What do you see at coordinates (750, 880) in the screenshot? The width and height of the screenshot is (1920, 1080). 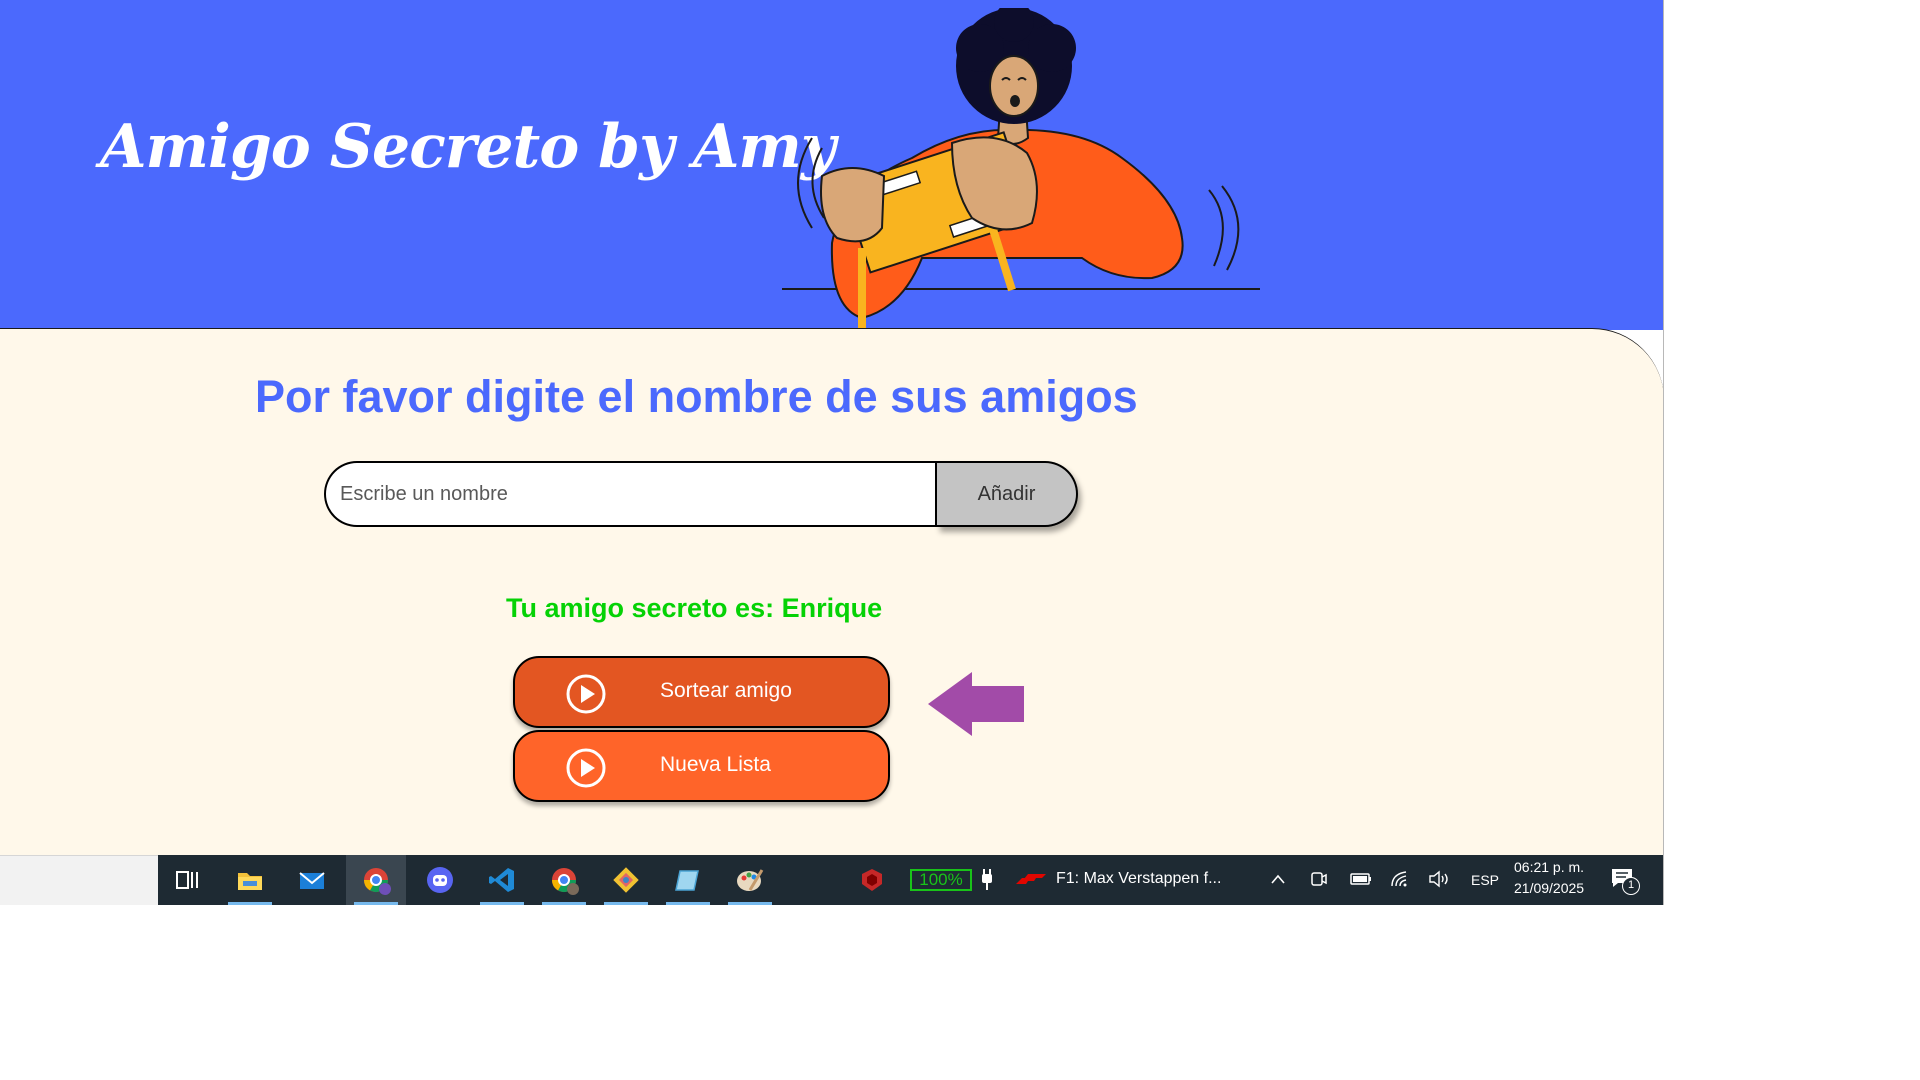 I see `paint-icon` at bounding box center [750, 880].